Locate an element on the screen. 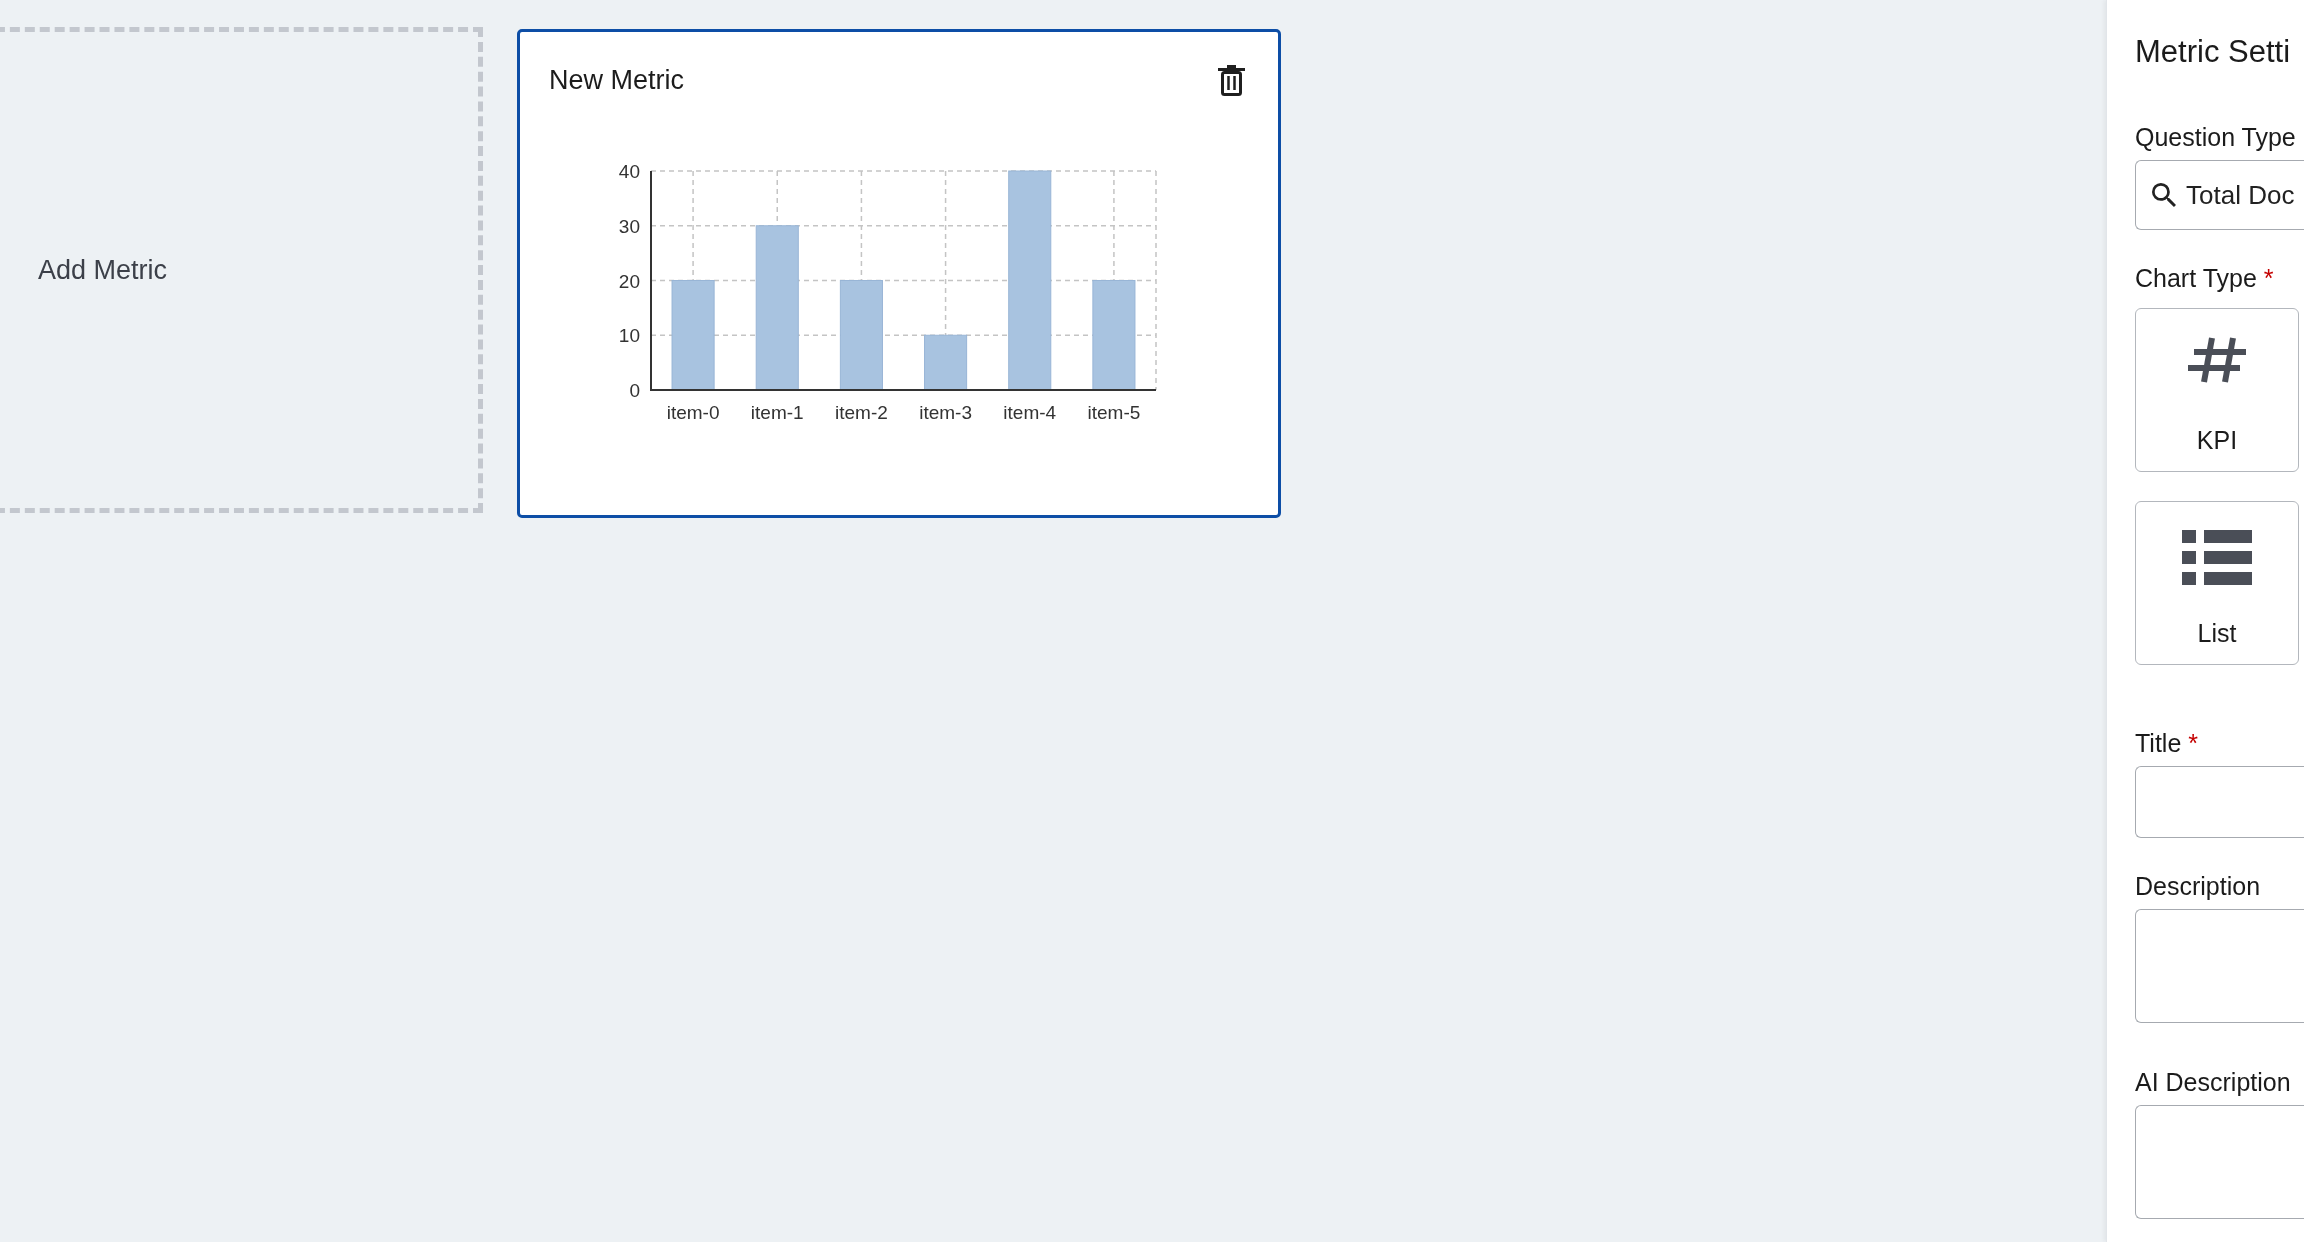 The image size is (2304, 1242). x-axis-label: item-0 is located at coordinates (693, 412).